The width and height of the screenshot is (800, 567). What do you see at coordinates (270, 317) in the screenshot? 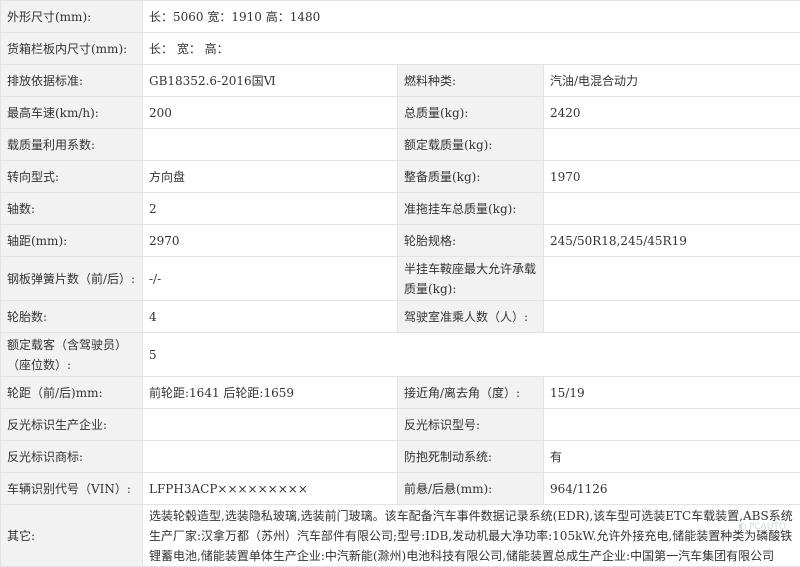
I see `spec-value: 4` at bounding box center [270, 317].